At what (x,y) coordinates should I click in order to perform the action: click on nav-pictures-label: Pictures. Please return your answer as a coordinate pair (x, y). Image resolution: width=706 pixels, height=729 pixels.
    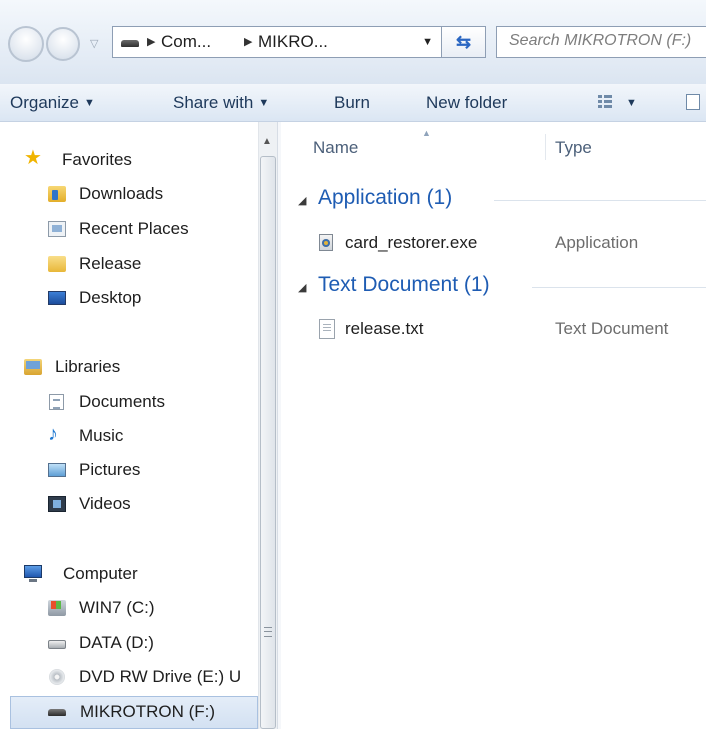
    Looking at the image, I should click on (110, 469).